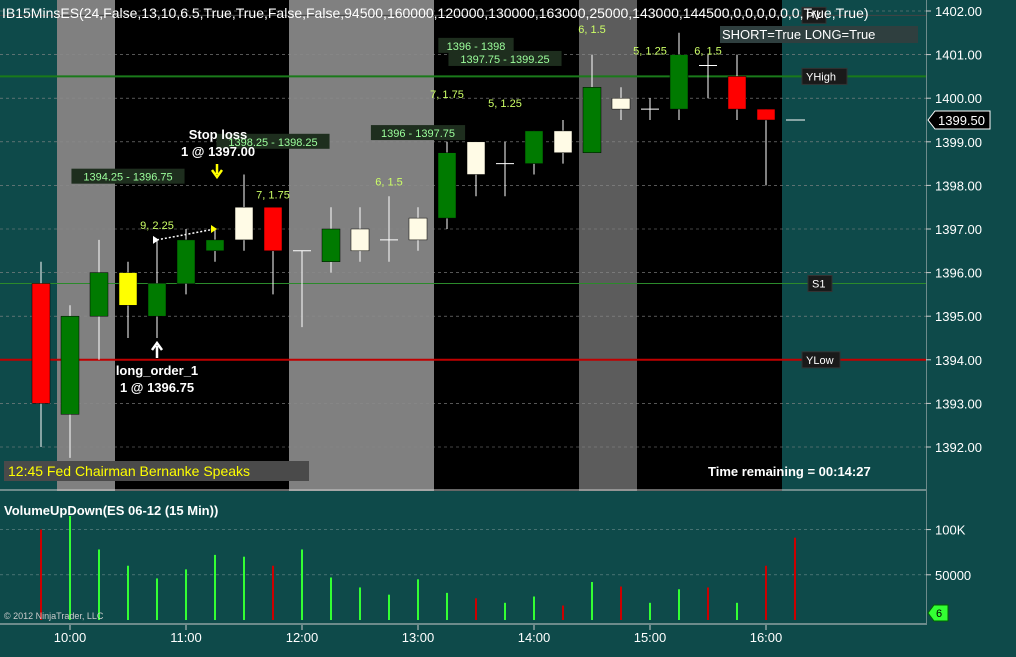 The width and height of the screenshot is (1016, 657). I want to click on price-tick-label: 1401.00, so click(958, 55).